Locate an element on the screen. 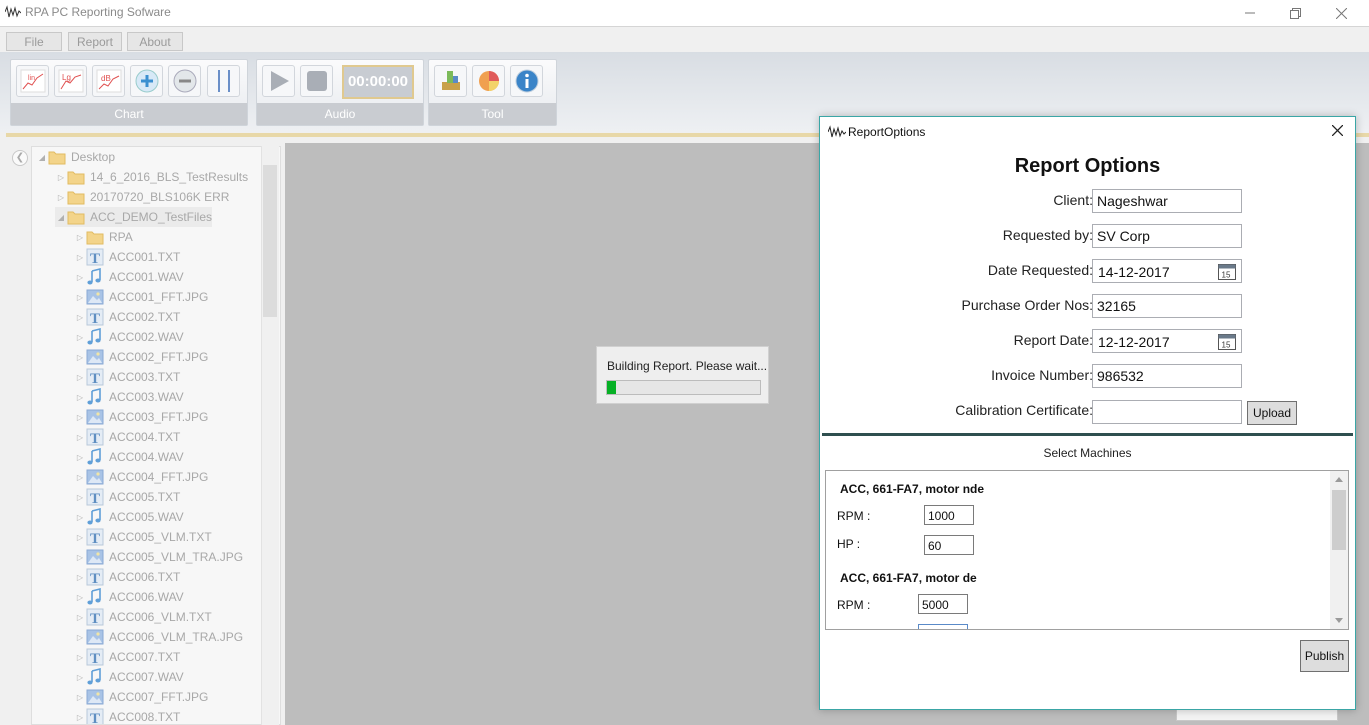 This screenshot has width=1369, height=725. close-button is located at coordinates (1341, 13).